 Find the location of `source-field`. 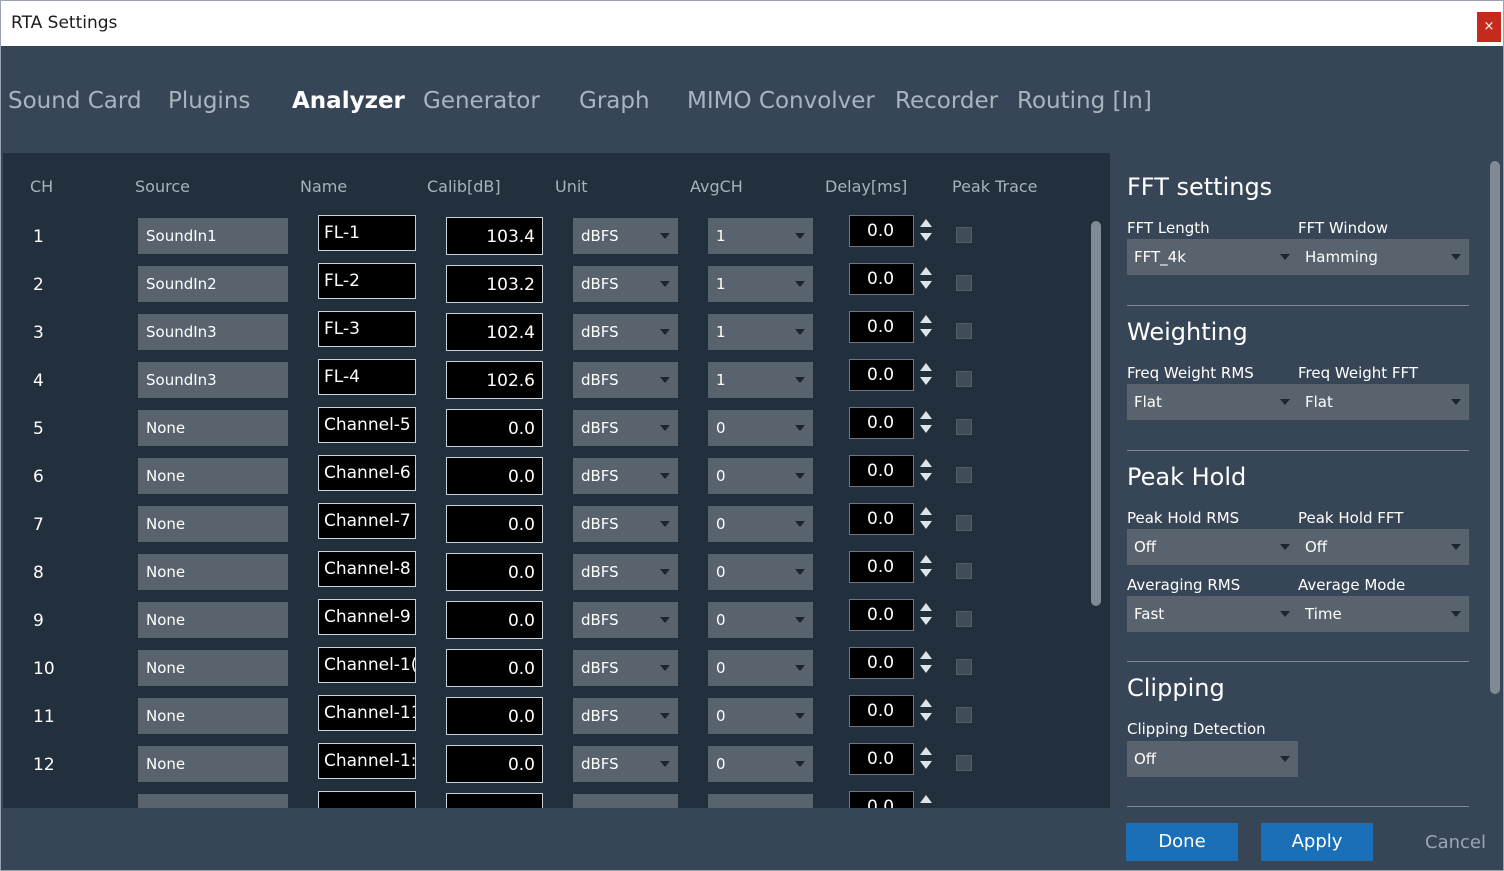

source-field is located at coordinates (213, 801).